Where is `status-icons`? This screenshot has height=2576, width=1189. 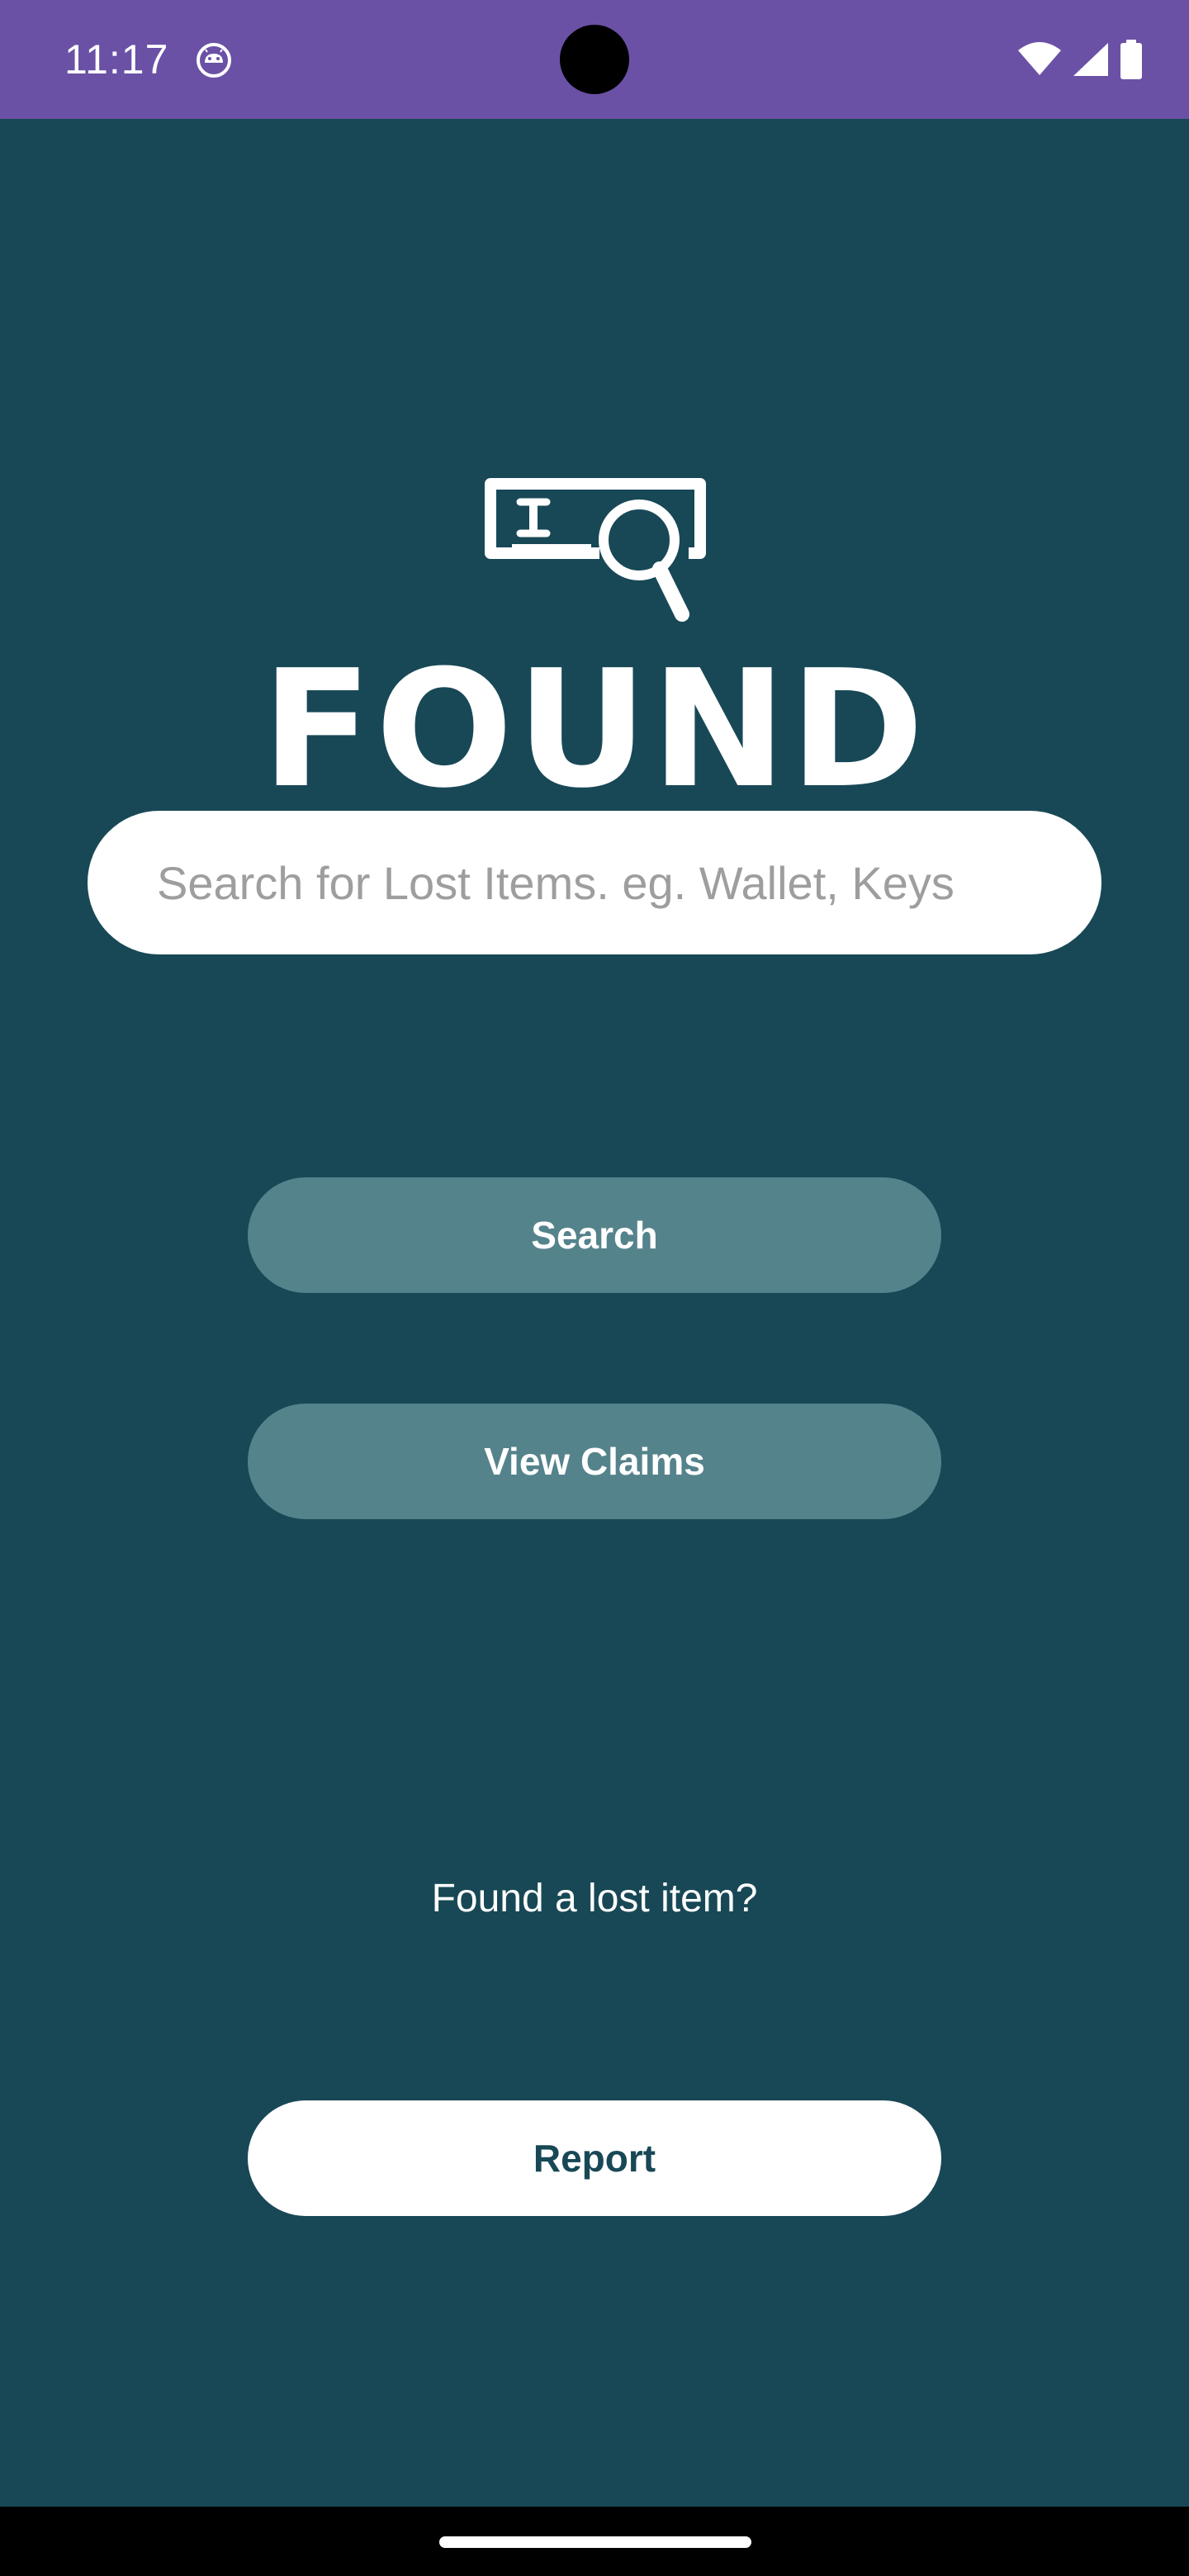
status-icons is located at coordinates (1080, 59).